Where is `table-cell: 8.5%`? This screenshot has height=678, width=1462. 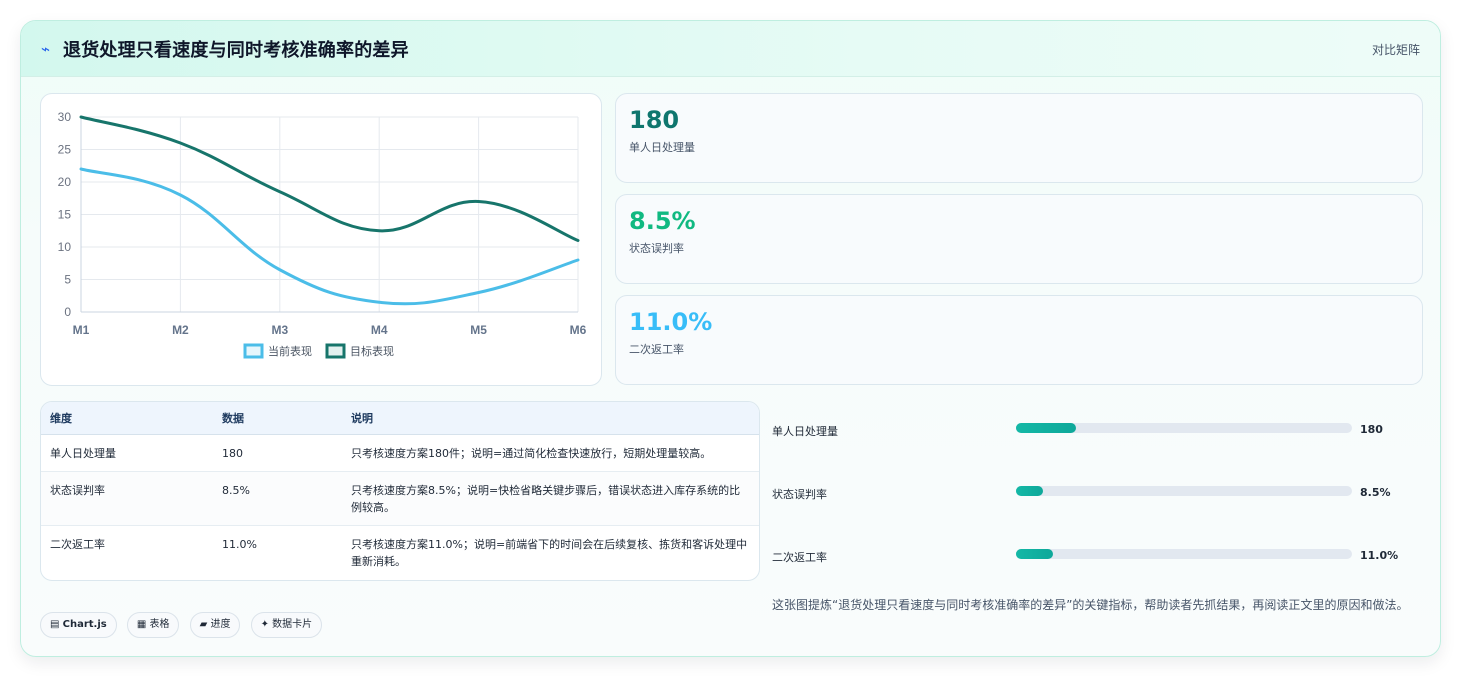
table-cell: 8.5% is located at coordinates (277, 498).